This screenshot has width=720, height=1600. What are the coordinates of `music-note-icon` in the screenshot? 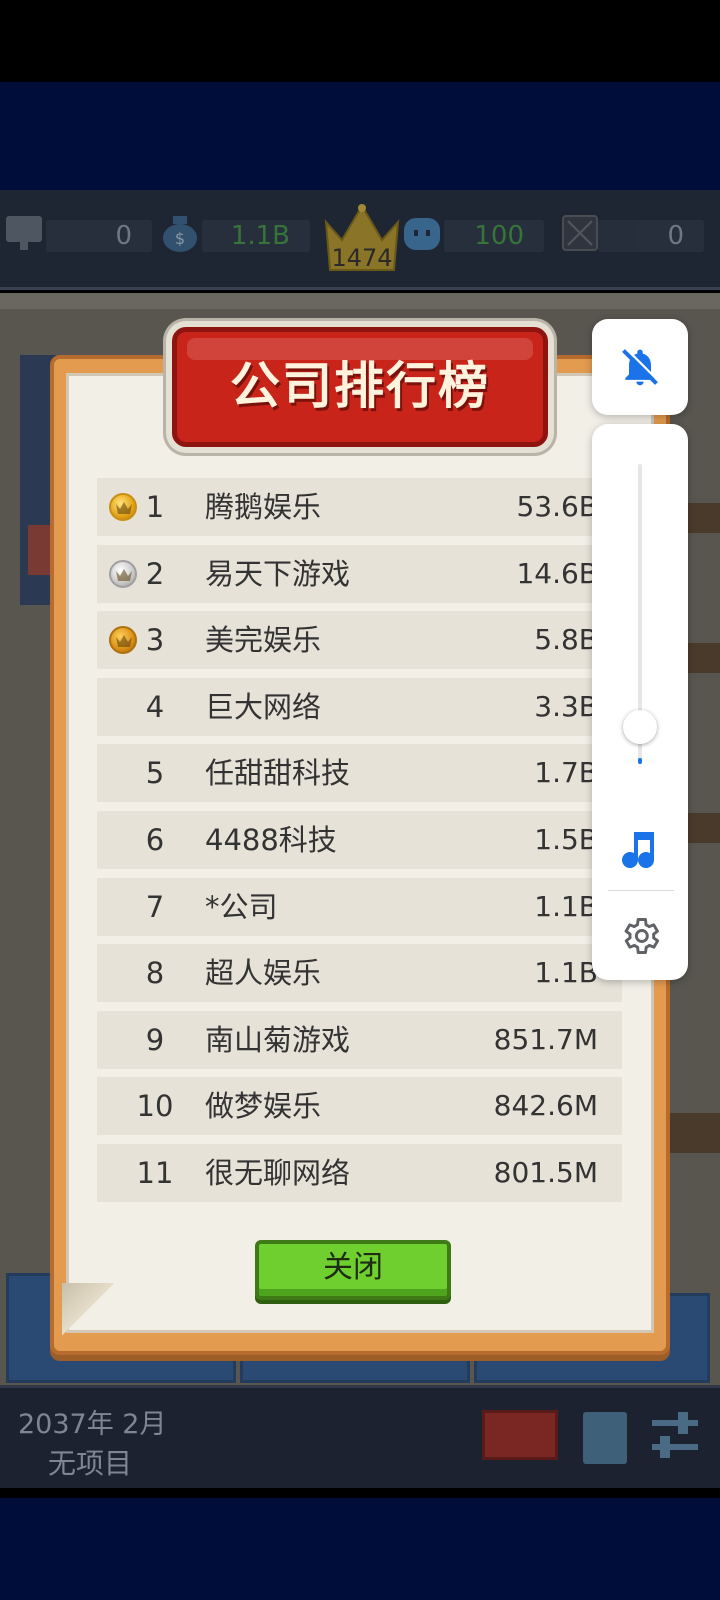 It's located at (640, 848).